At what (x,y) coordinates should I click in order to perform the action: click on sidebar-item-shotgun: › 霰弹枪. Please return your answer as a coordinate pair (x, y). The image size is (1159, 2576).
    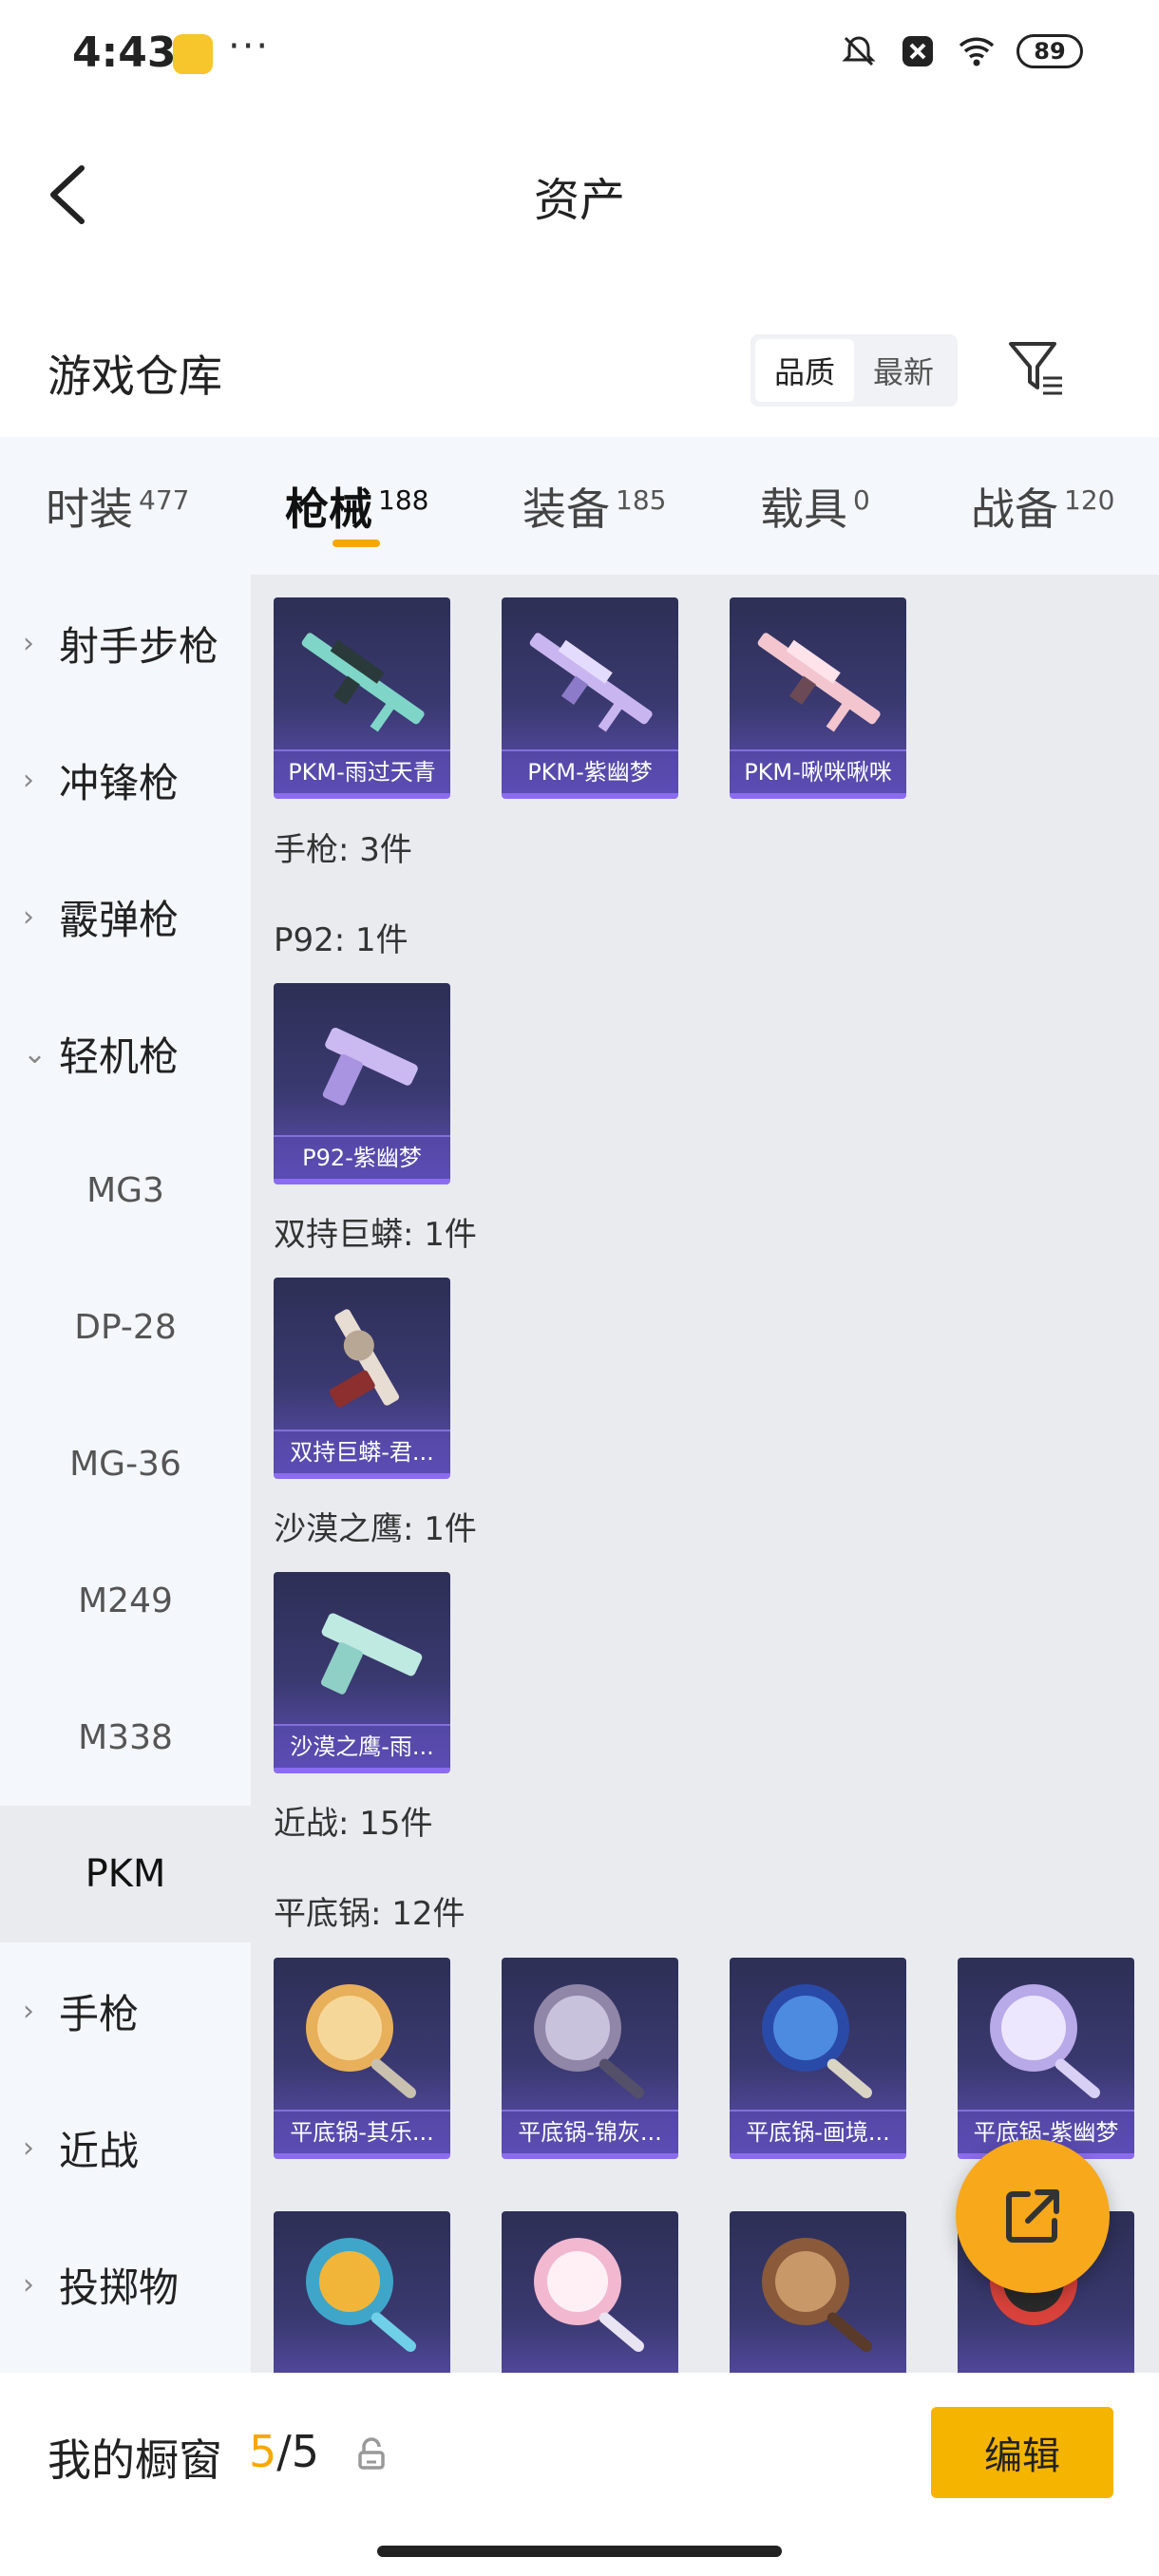
    Looking at the image, I should click on (125, 916).